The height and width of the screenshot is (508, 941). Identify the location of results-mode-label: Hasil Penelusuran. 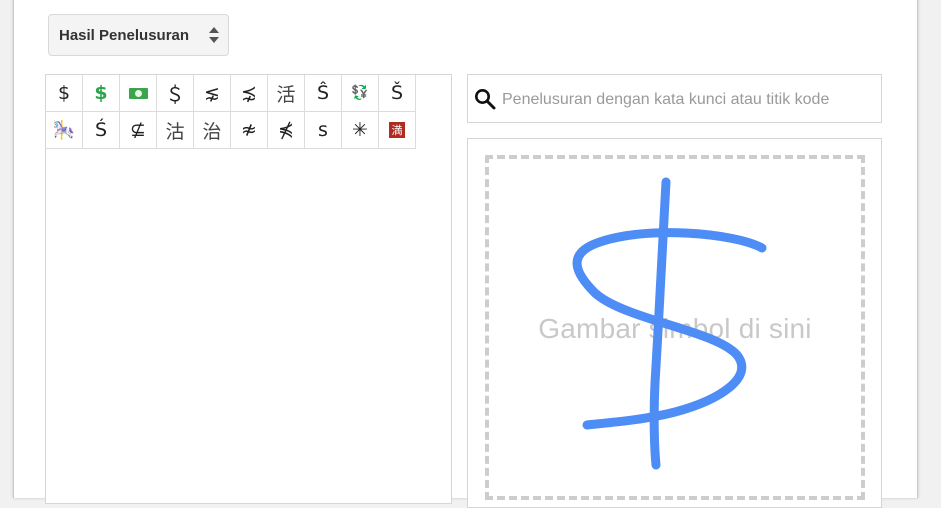
(124, 35).